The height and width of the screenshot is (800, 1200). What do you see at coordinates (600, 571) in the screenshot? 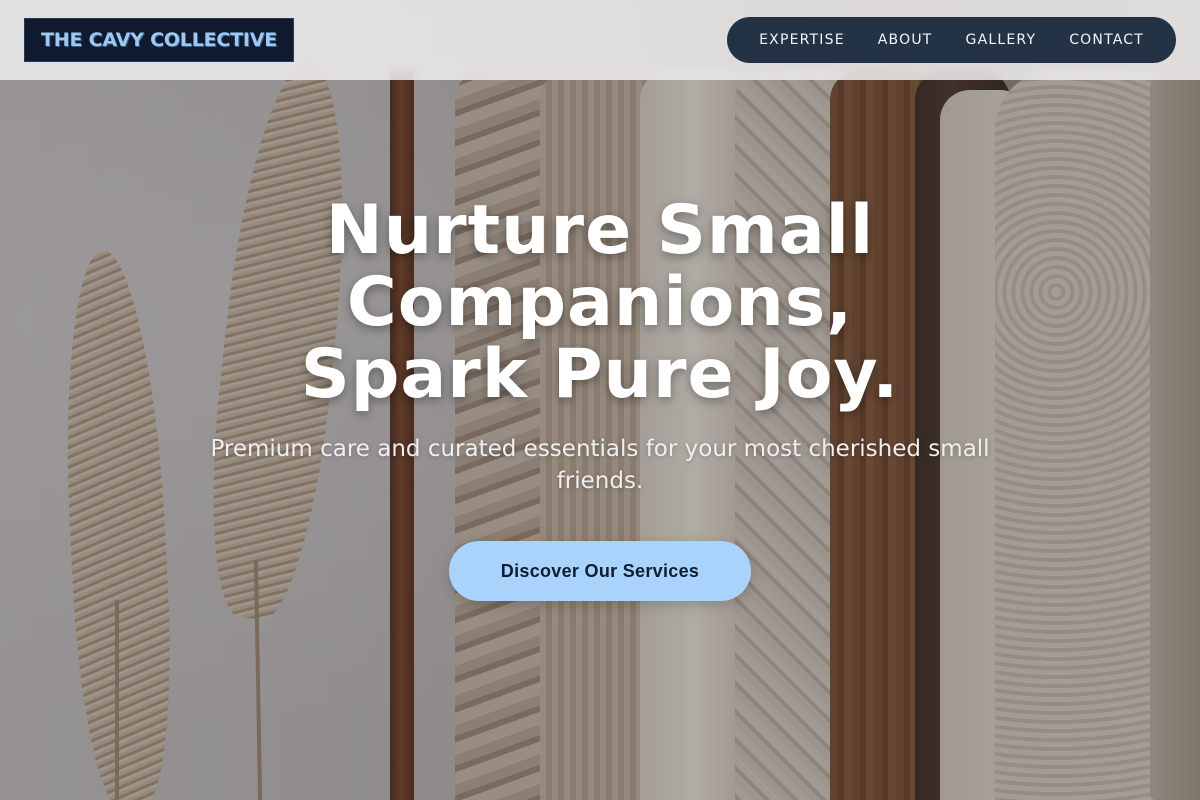
I see `discover-services-button: Discover Our Services` at bounding box center [600, 571].